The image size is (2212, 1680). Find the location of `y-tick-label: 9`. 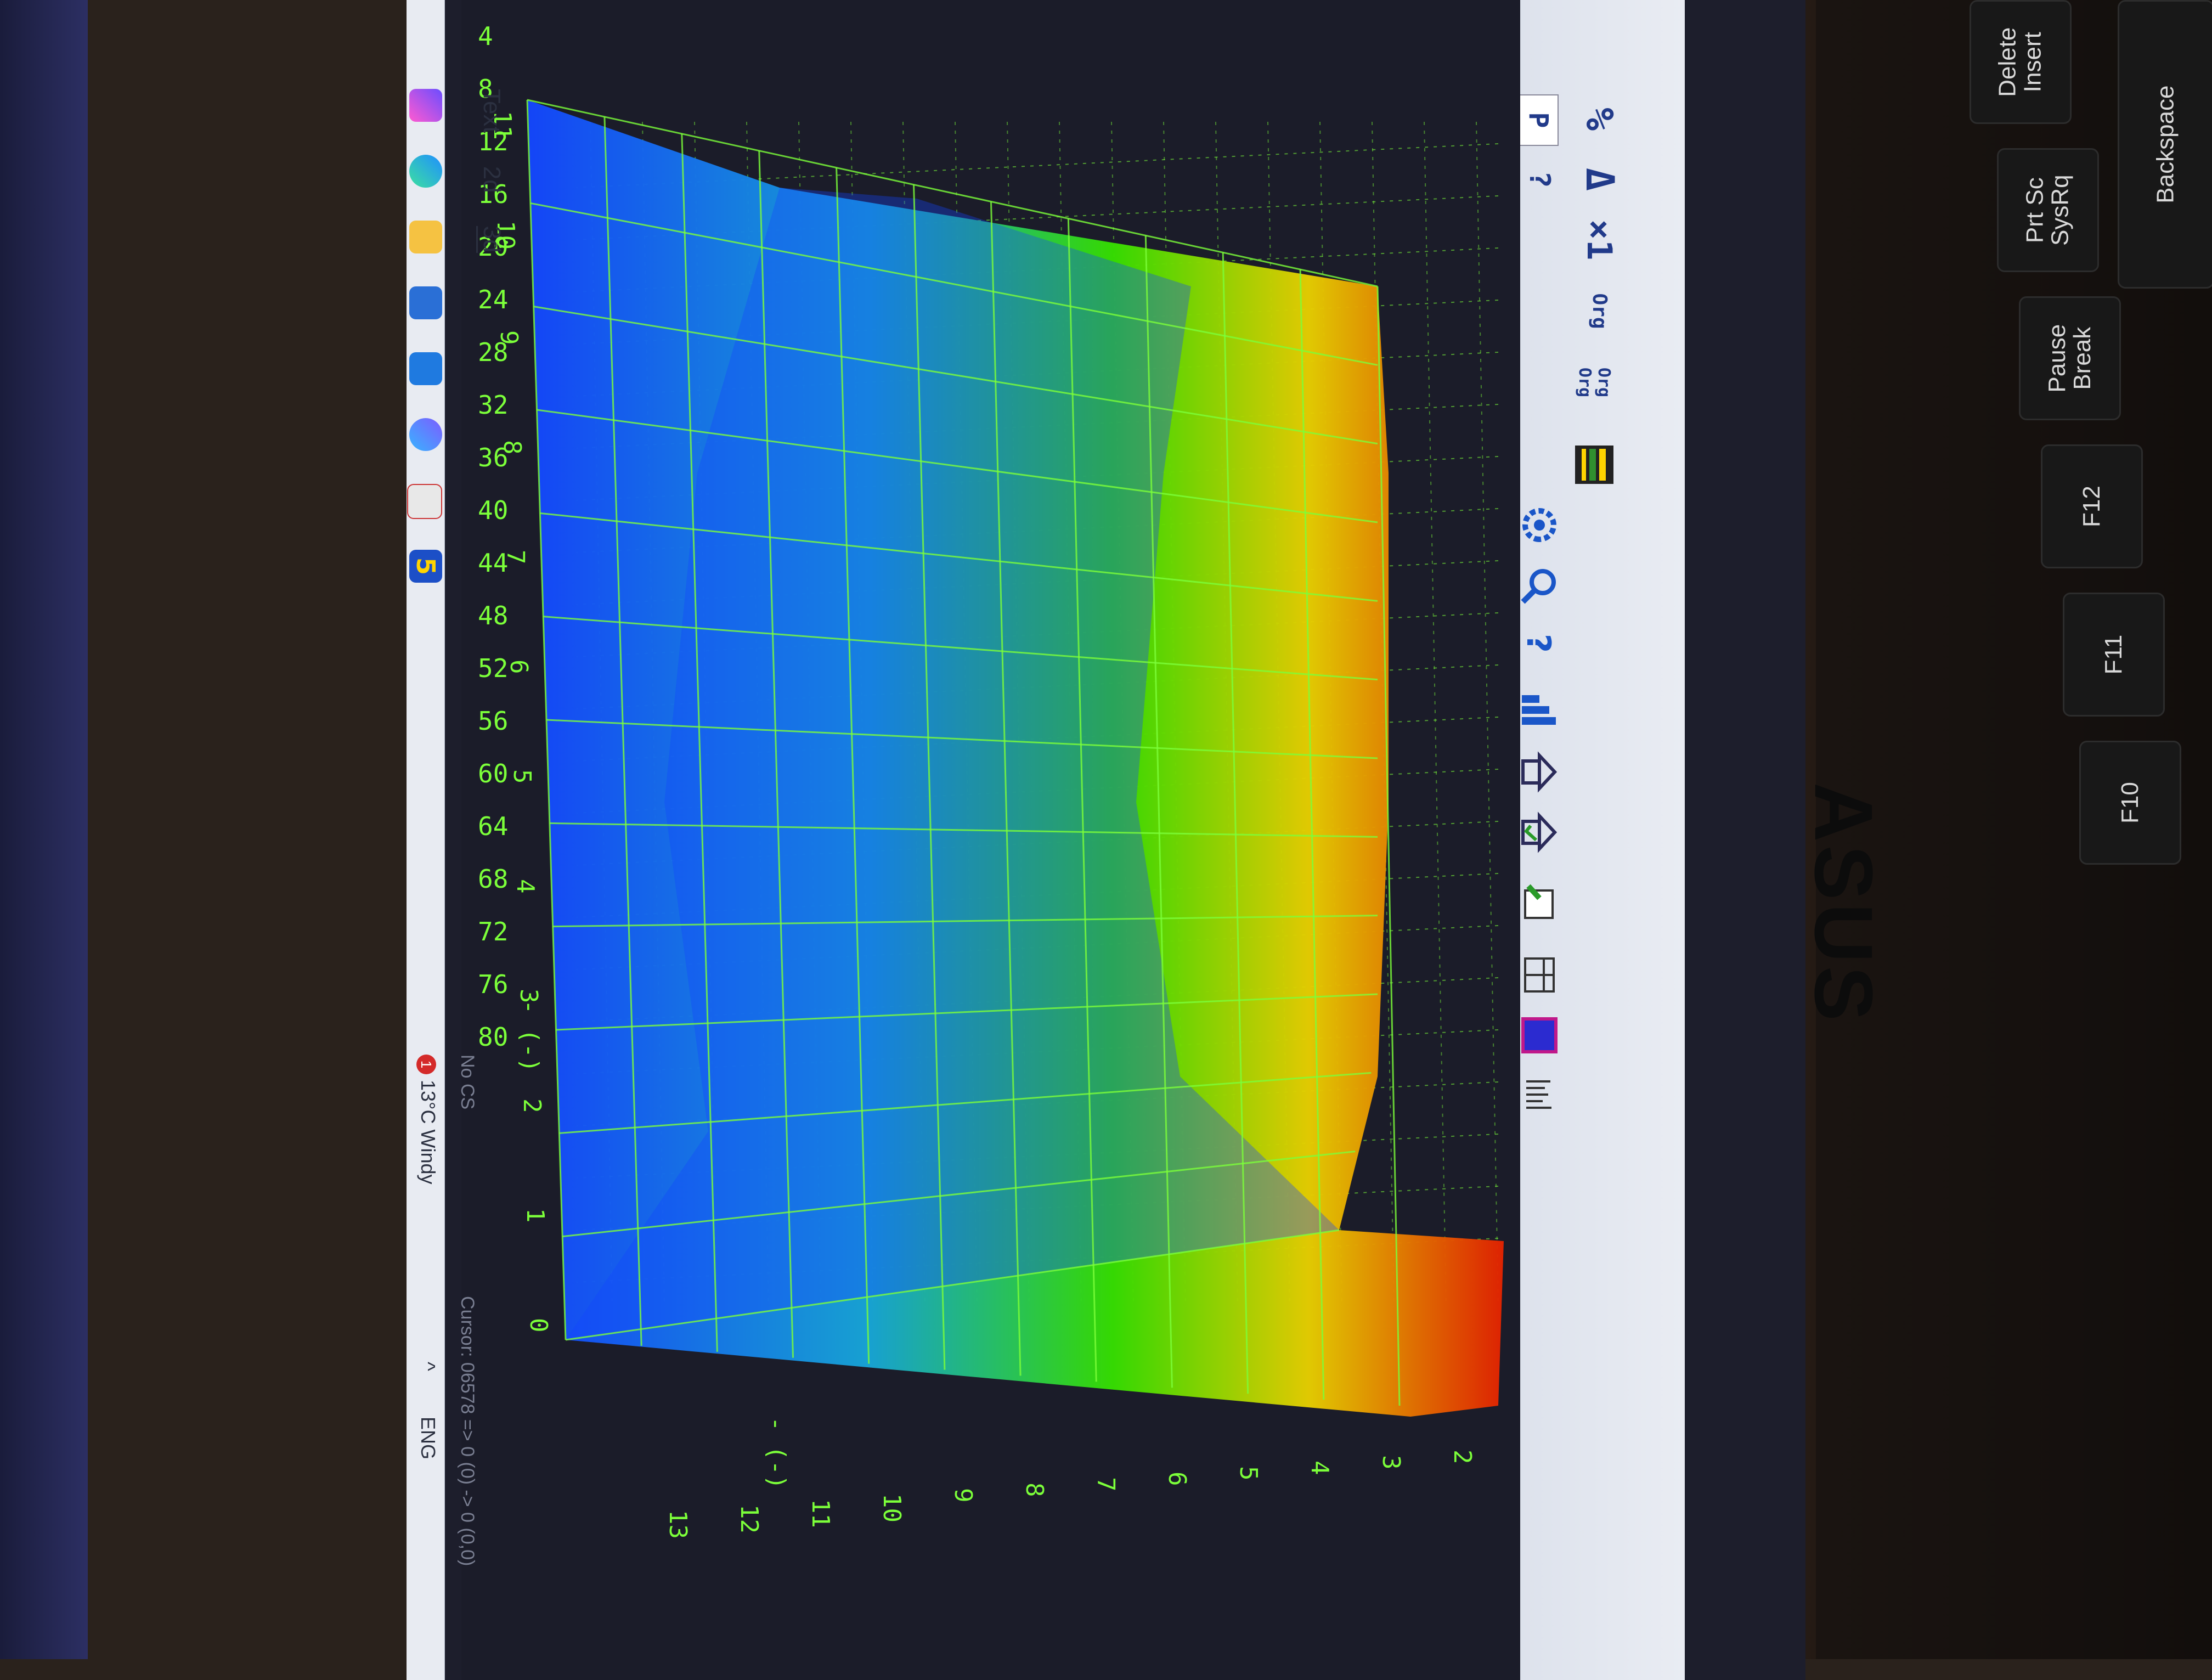

y-tick-label: 9 is located at coordinates (963, 1495).